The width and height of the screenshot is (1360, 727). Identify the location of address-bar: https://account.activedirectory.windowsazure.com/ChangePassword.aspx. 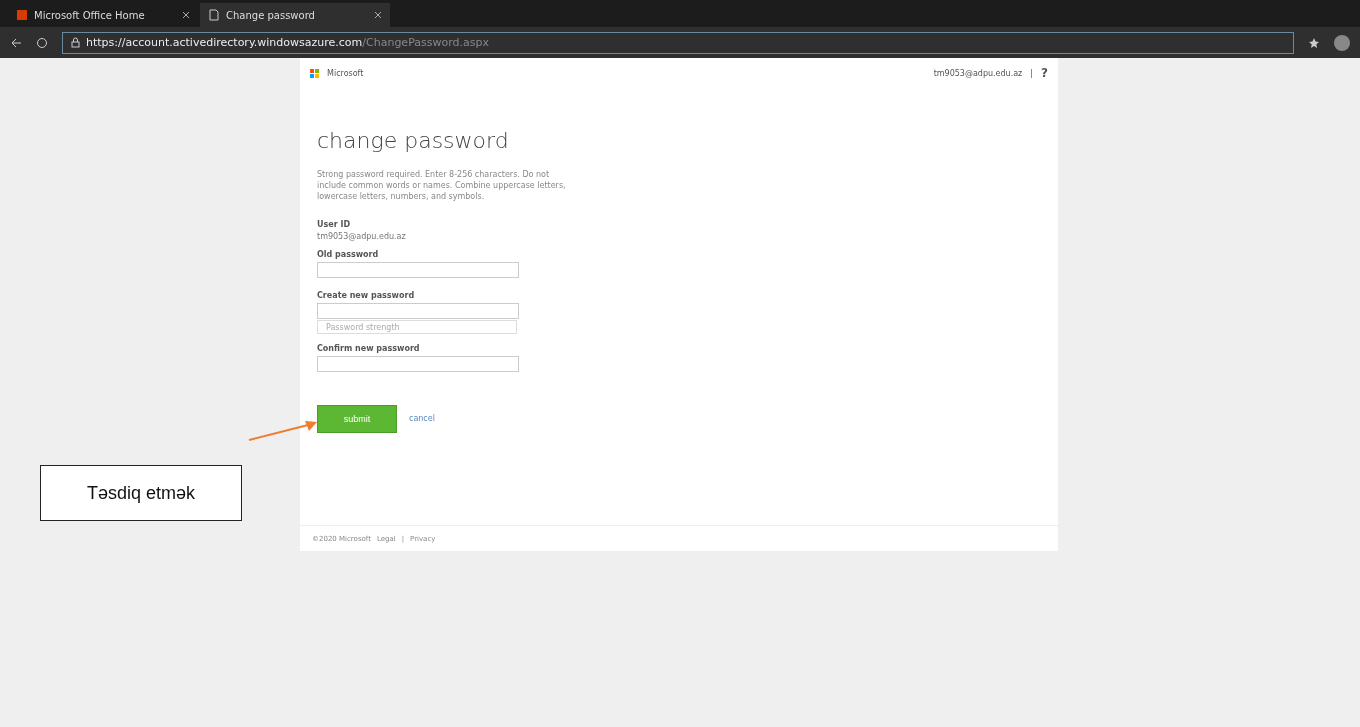
(678, 42).